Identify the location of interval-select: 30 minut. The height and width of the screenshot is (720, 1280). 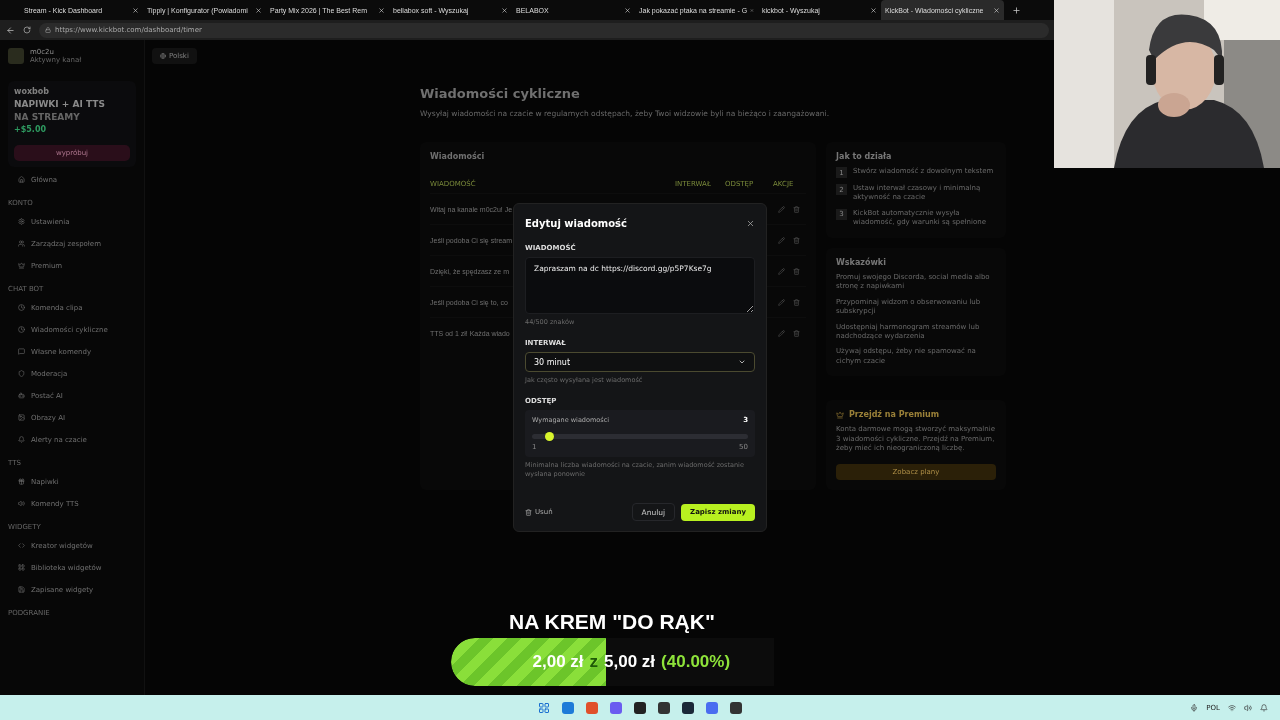
(640, 362).